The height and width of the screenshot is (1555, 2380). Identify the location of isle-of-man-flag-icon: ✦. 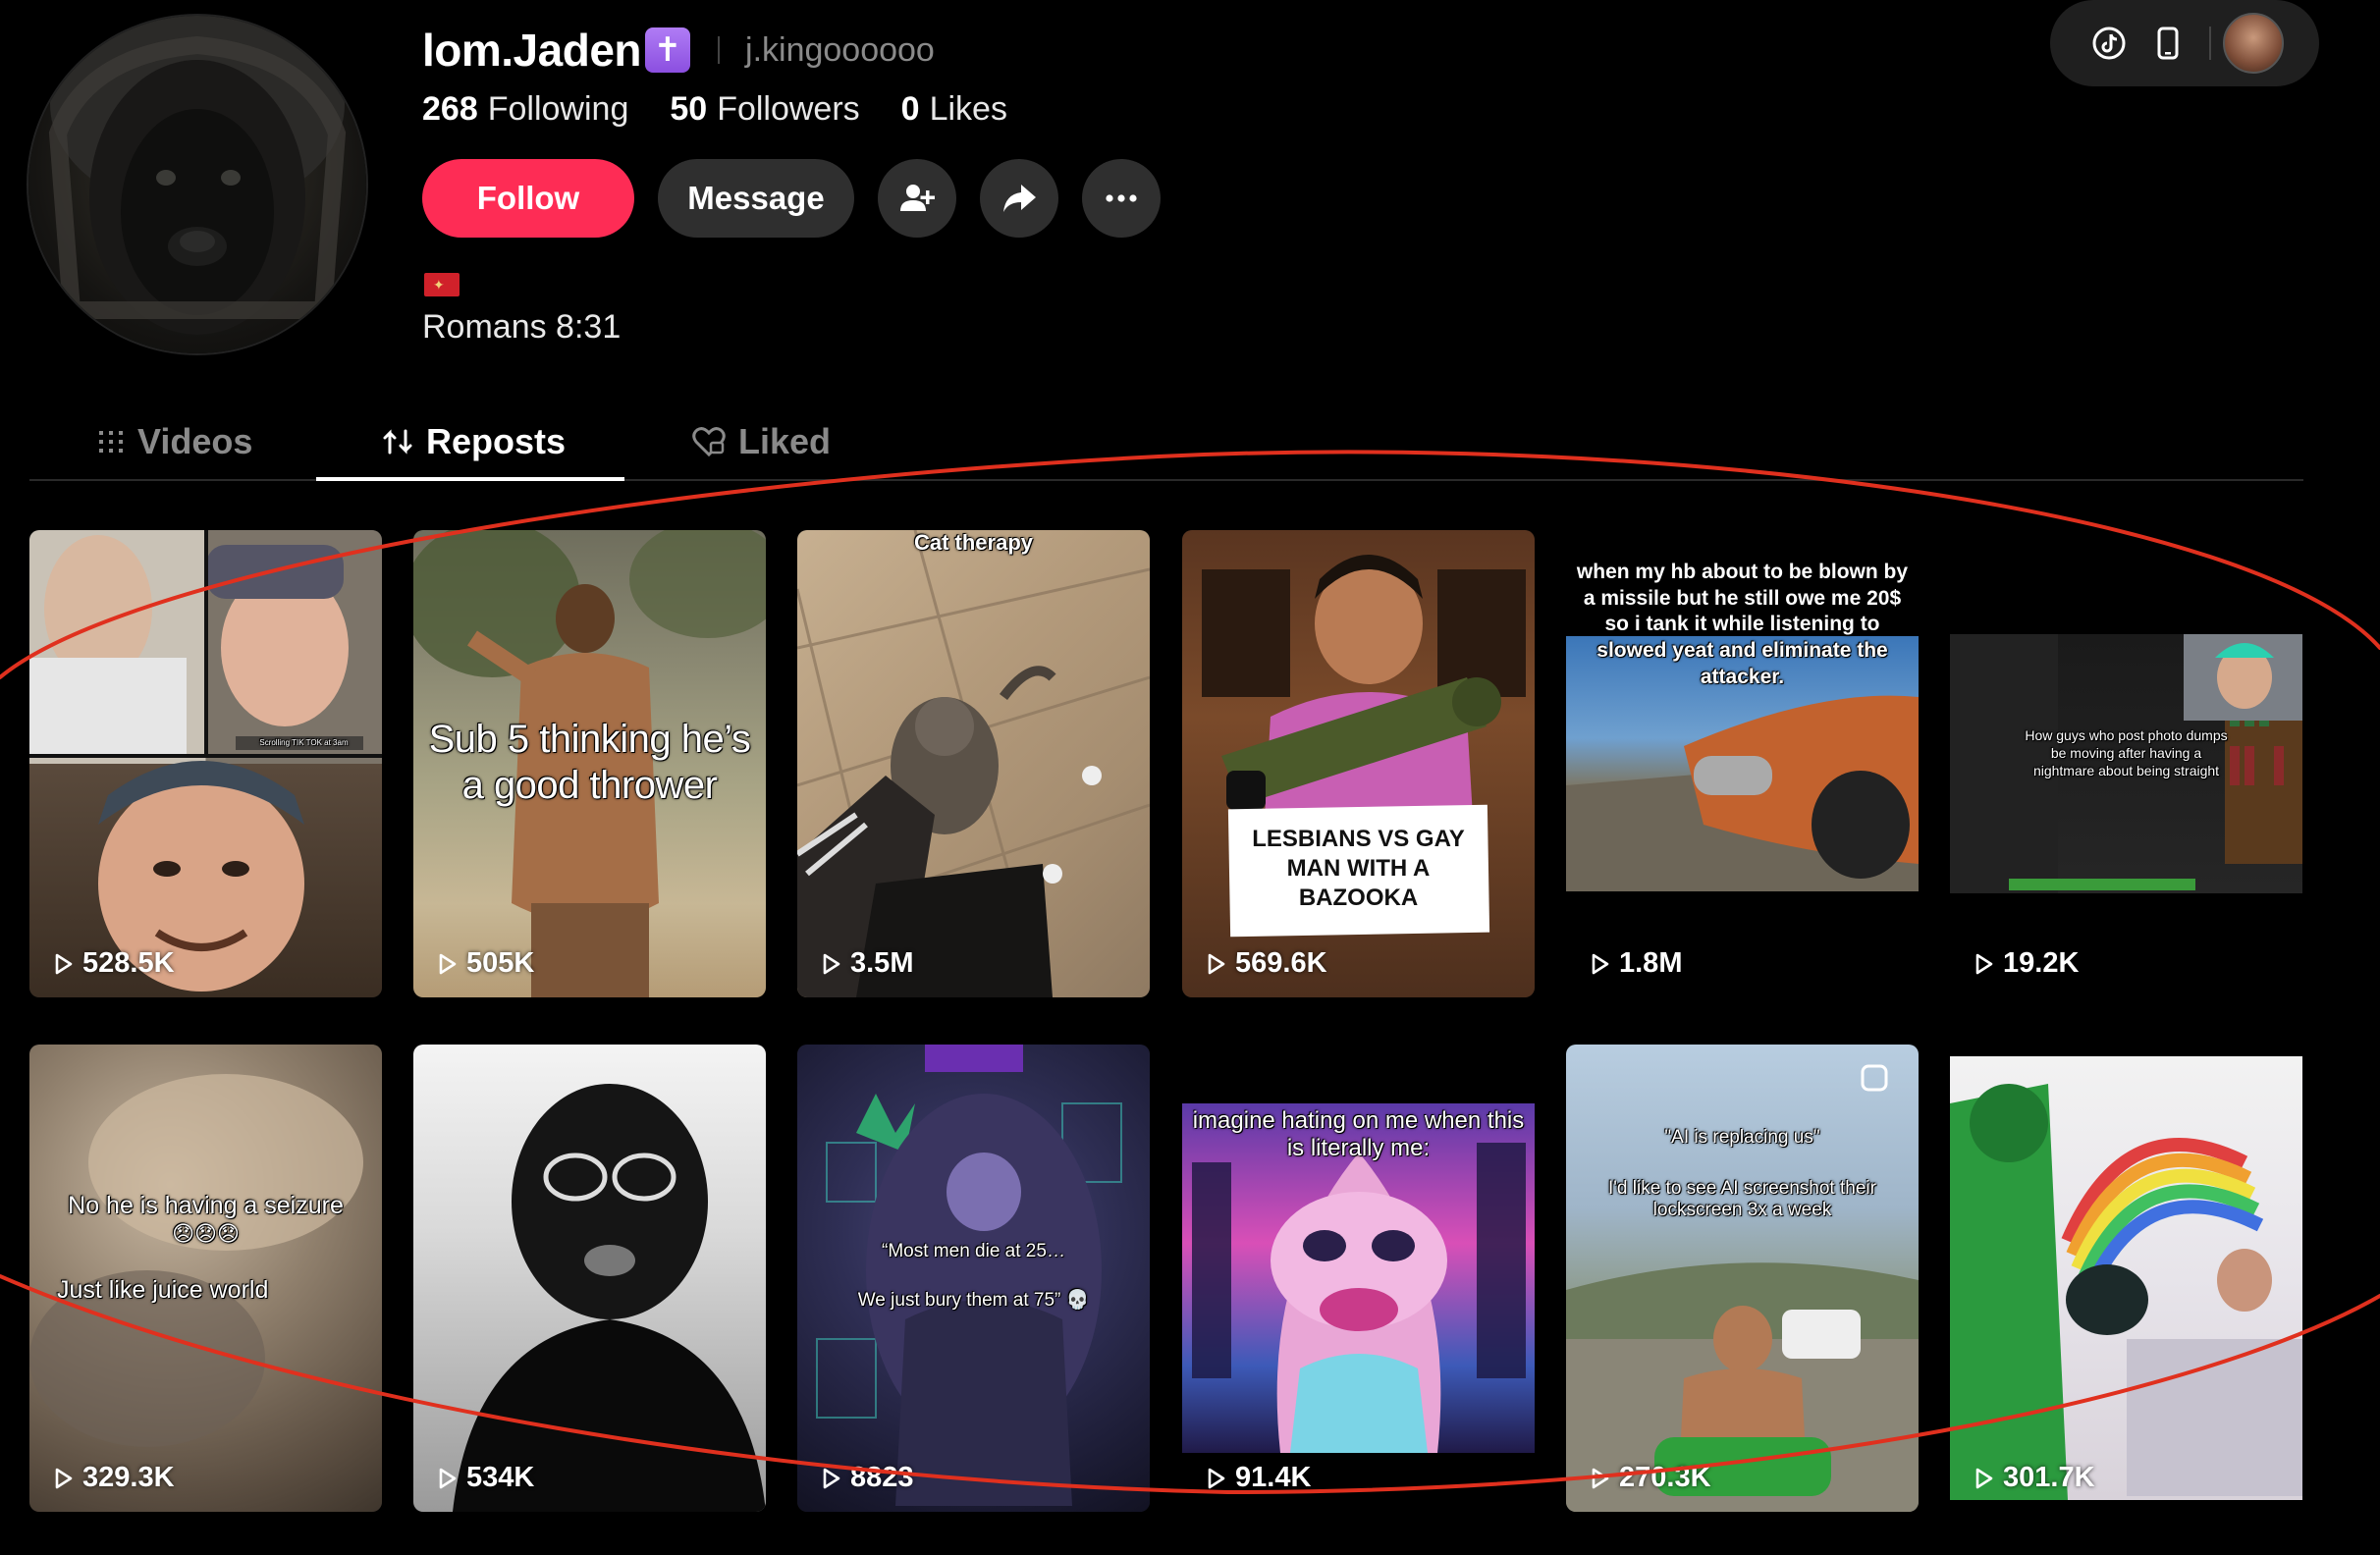
(442, 284).